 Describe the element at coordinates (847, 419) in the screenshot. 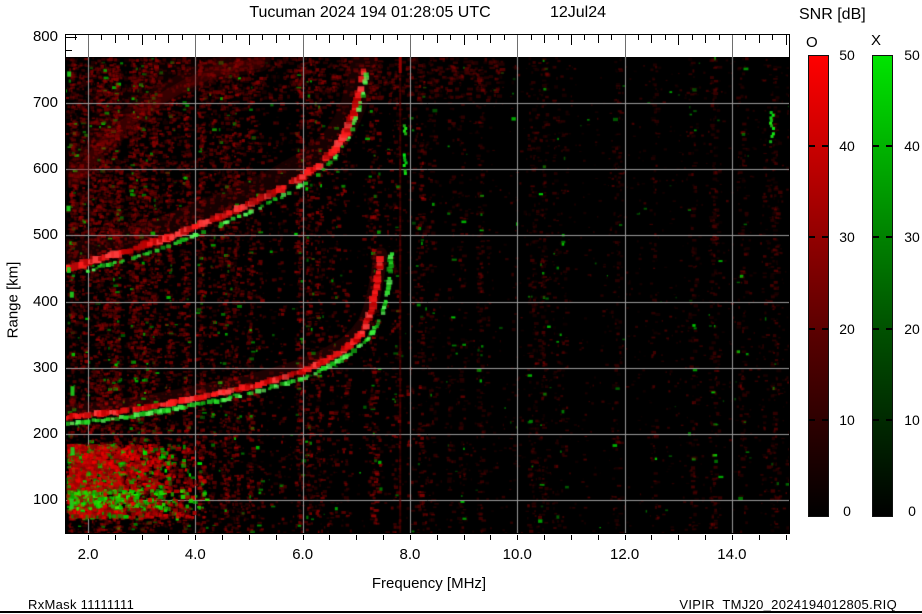

I see `colorbar-tick-label: 10` at that location.